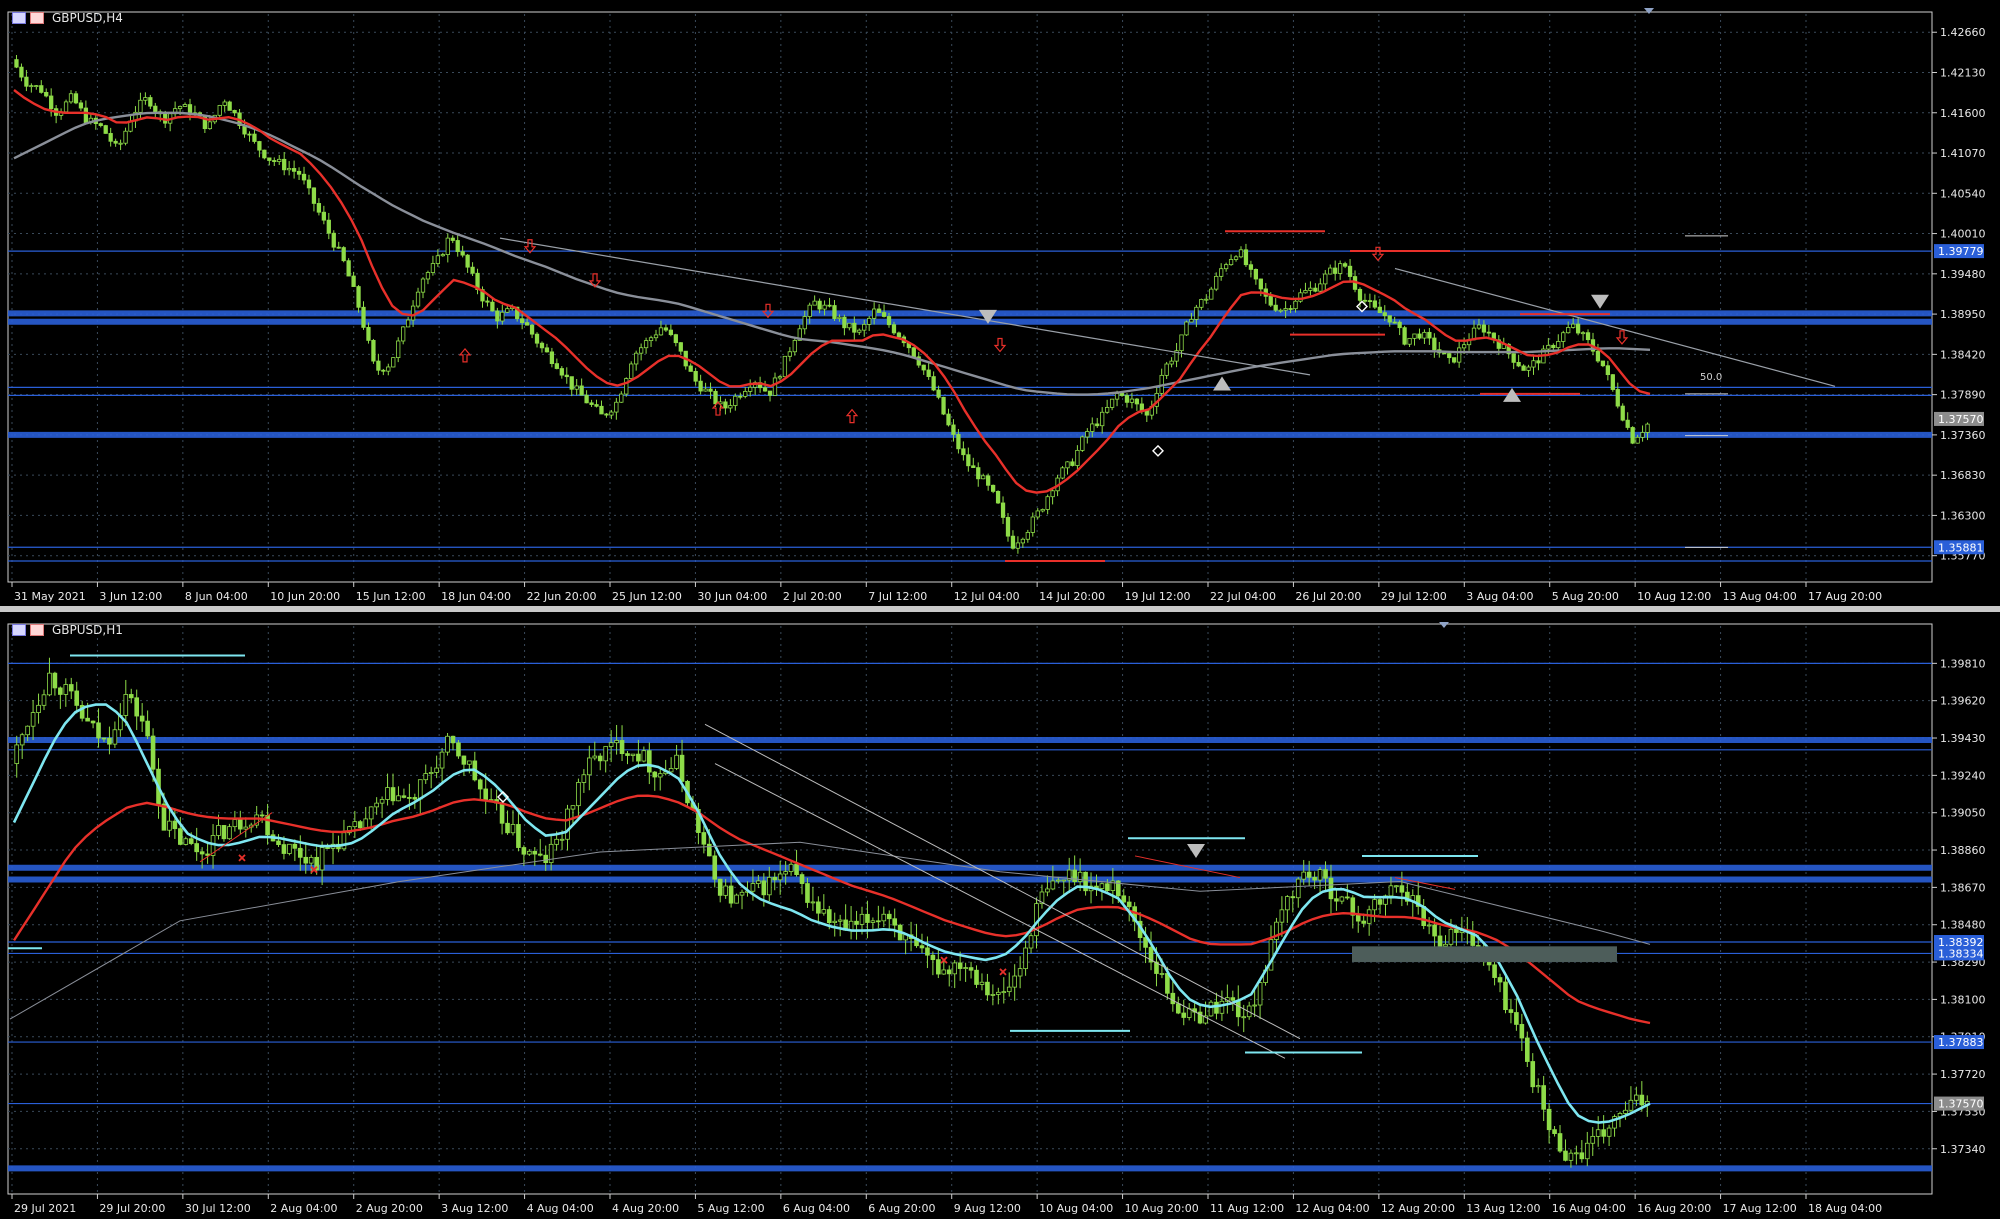  What do you see at coordinates (901, 1208) in the screenshot?
I see `x-tick-label: 6 Aug 20:00` at bounding box center [901, 1208].